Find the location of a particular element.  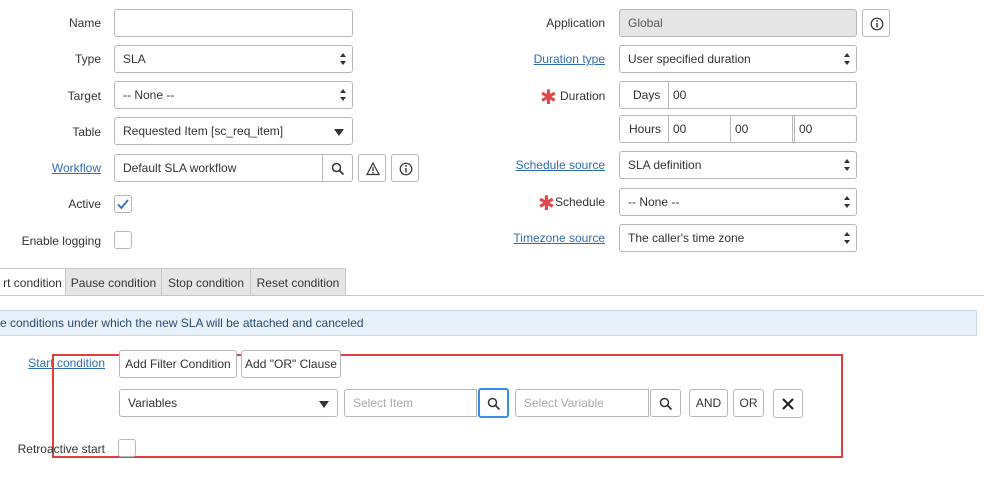

workflow-warning-button is located at coordinates (372, 168).